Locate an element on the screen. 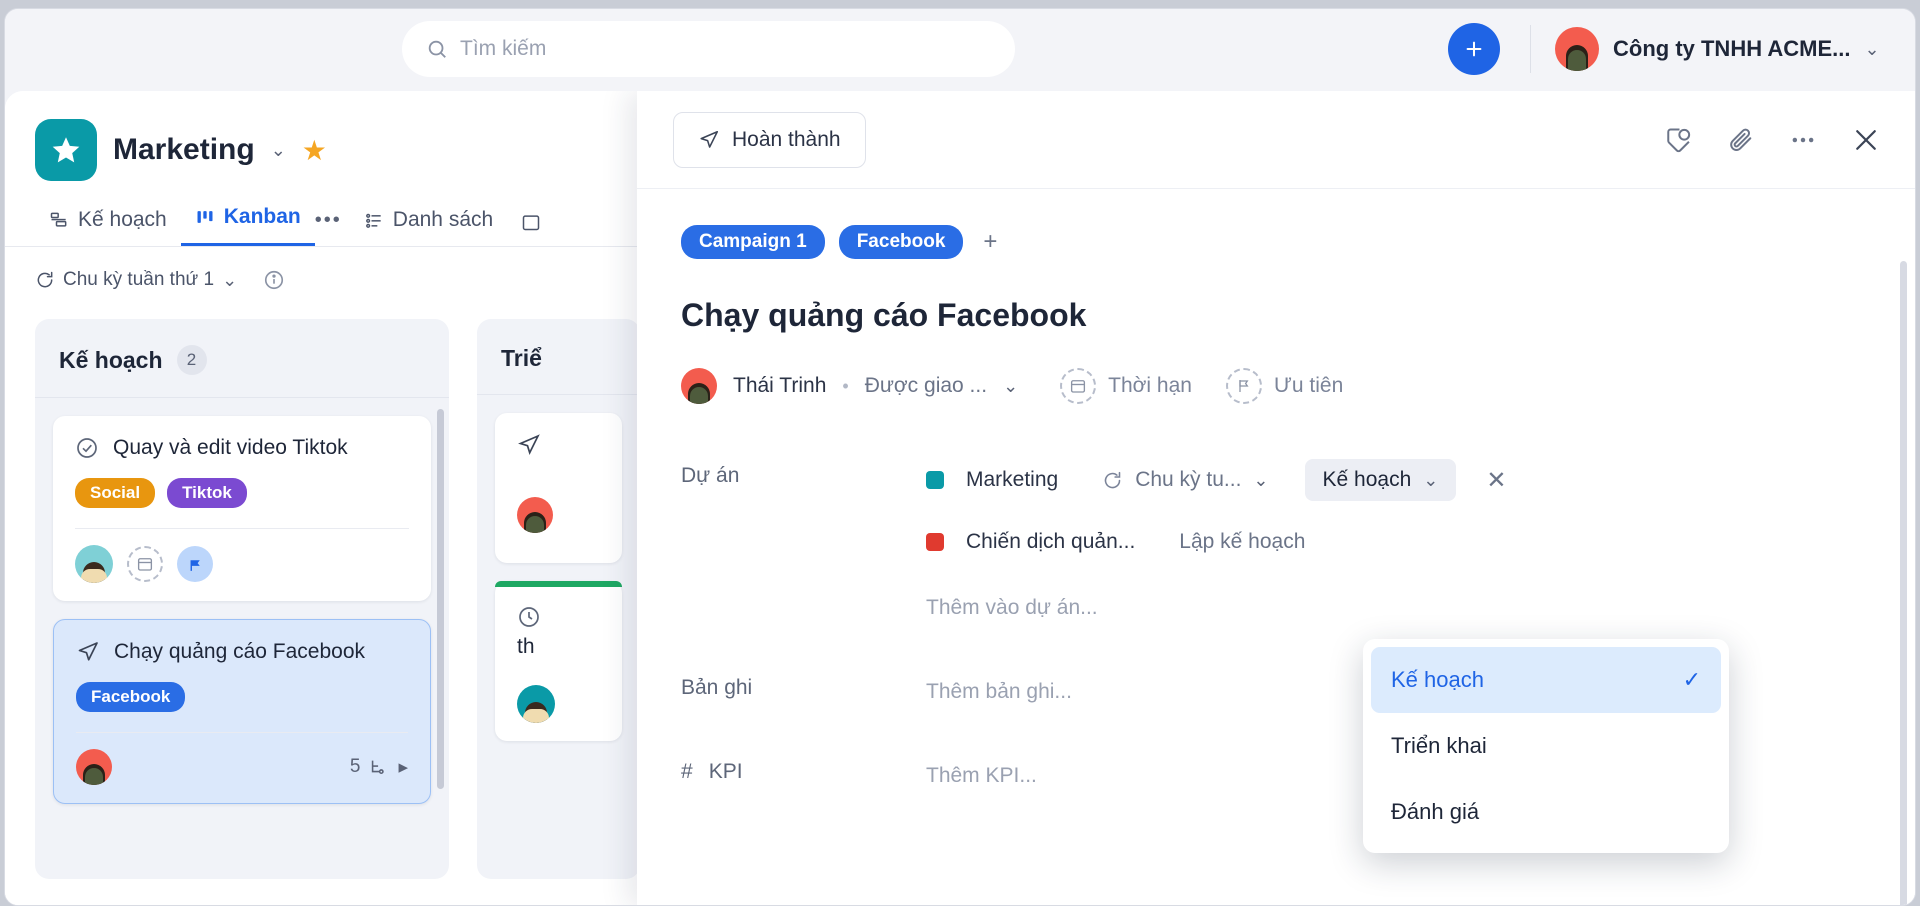  complete-button: Hoàn thành is located at coordinates (769, 139).